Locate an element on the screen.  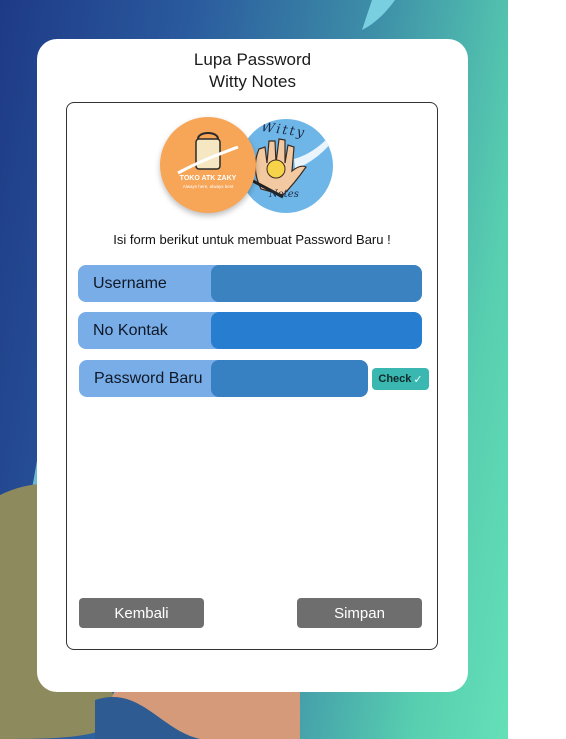
checkmark-icon: ✓ is located at coordinates (418, 379).